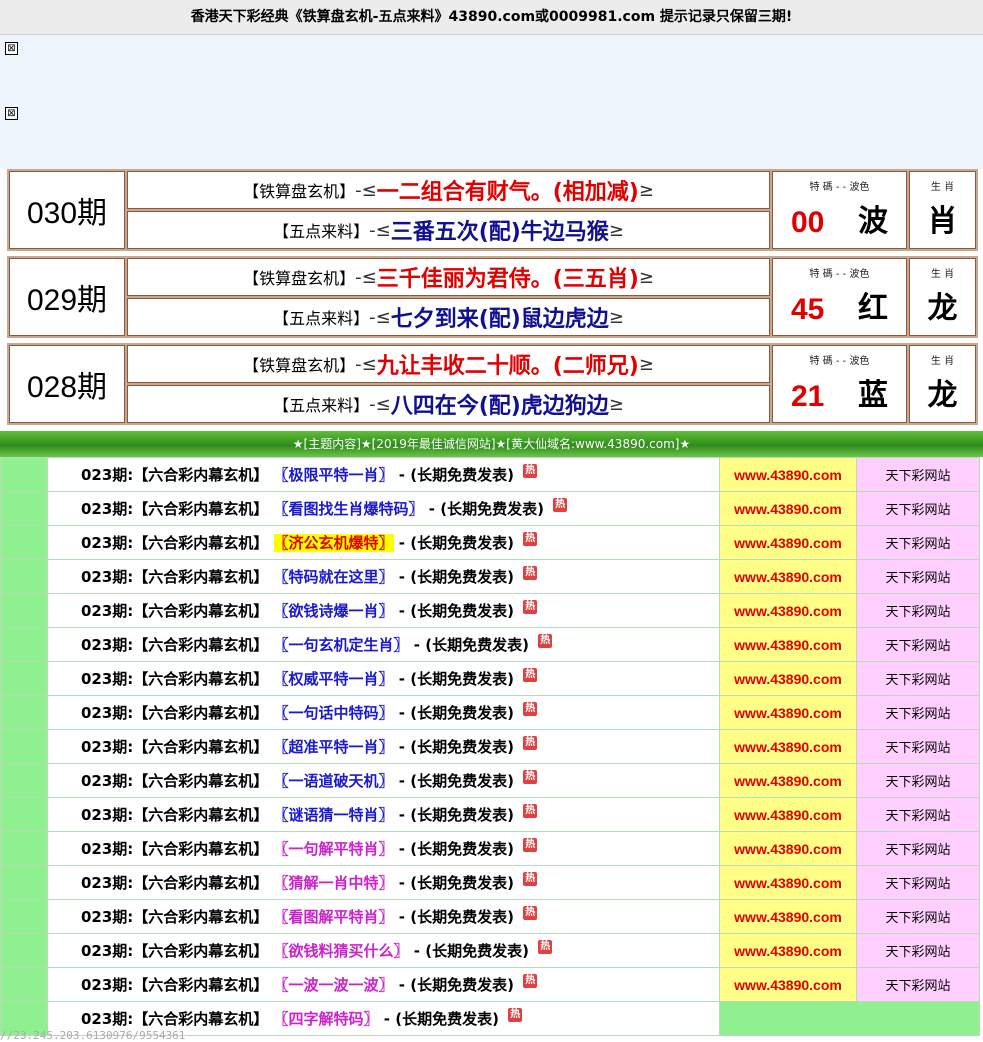  I want to click on article-link: 〖一句解平特肖〗, so click(334, 849).